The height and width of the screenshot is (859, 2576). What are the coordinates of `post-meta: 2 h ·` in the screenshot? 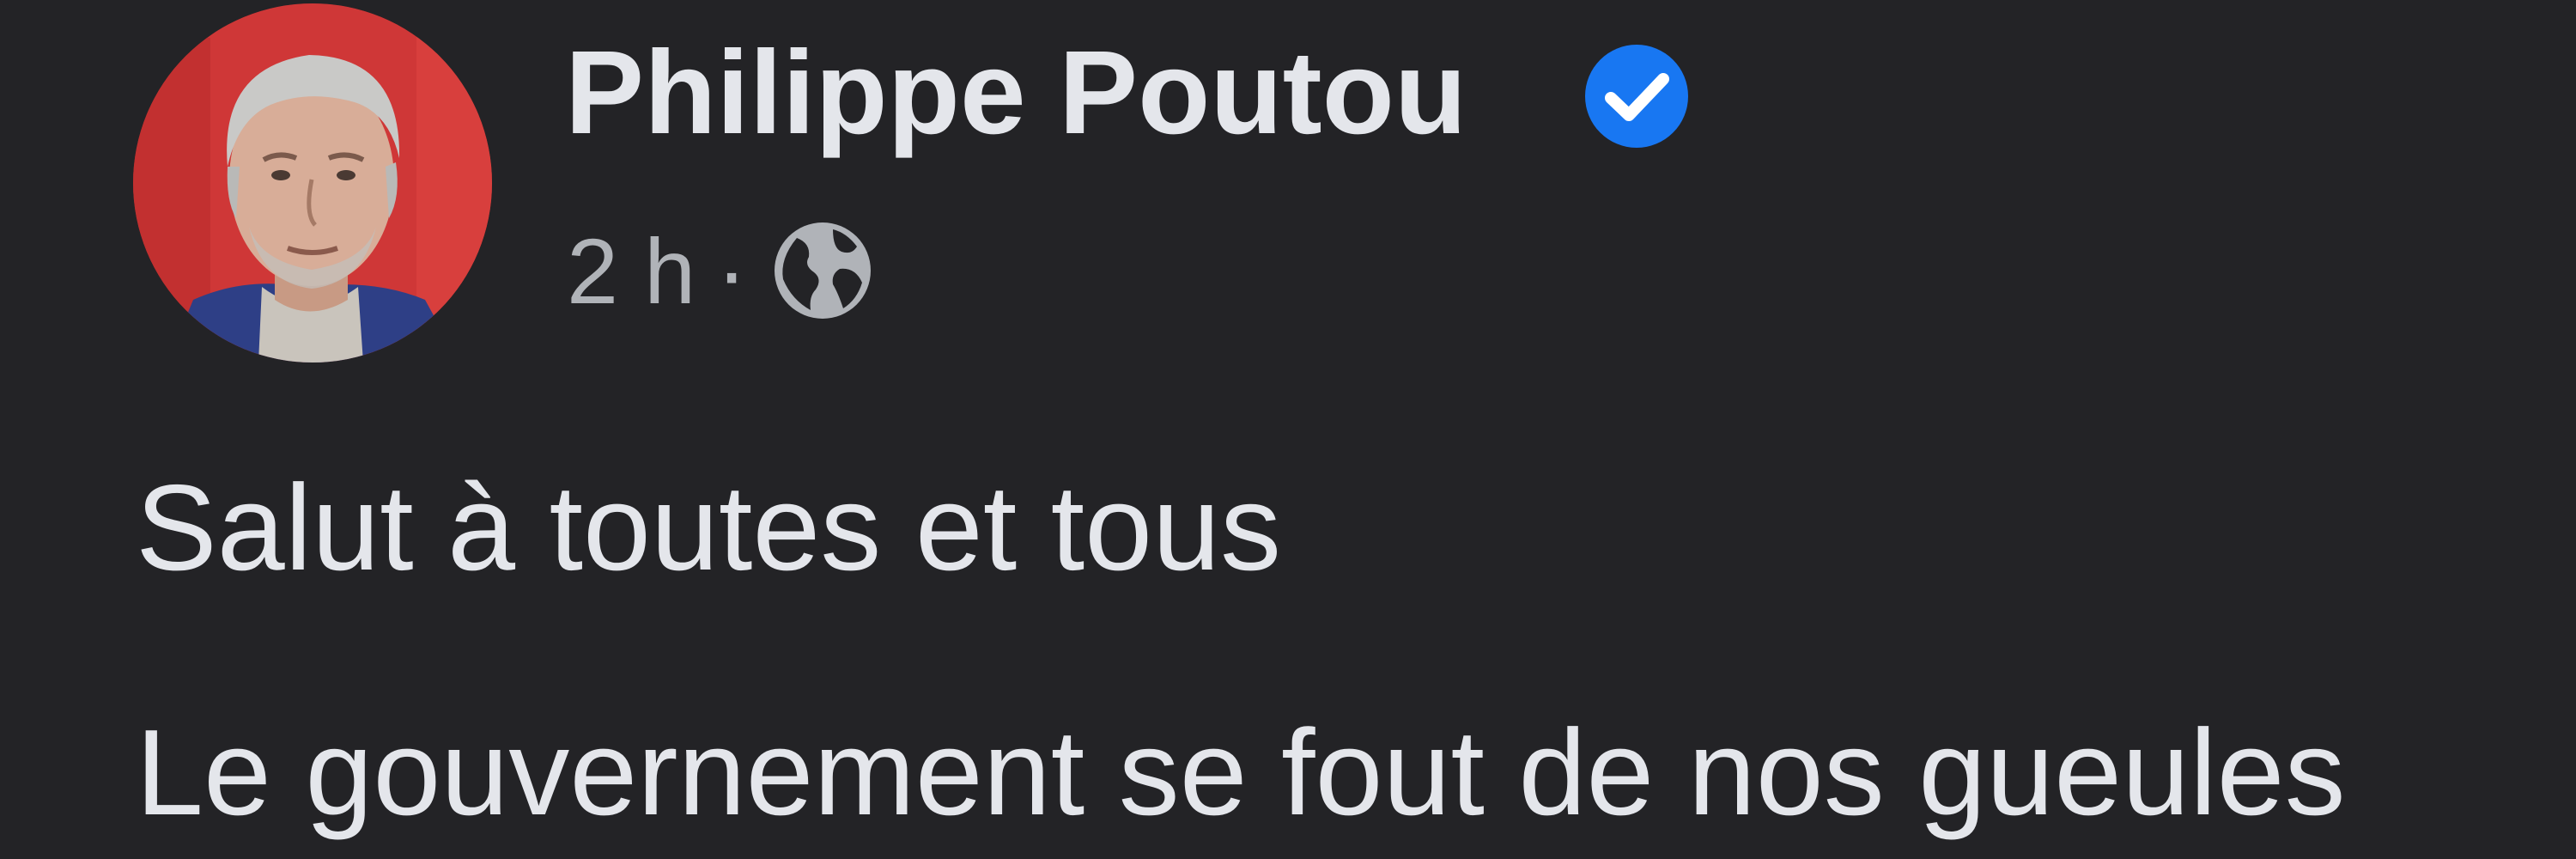 It's located at (722, 271).